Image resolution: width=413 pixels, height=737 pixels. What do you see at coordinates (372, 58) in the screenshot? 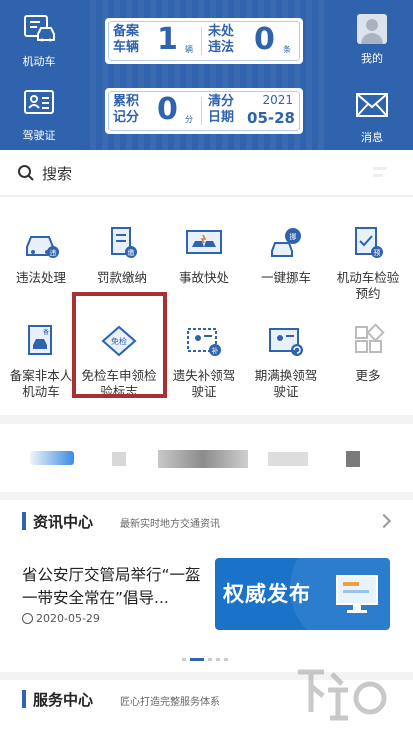
I see `profile-label: 我的` at bounding box center [372, 58].